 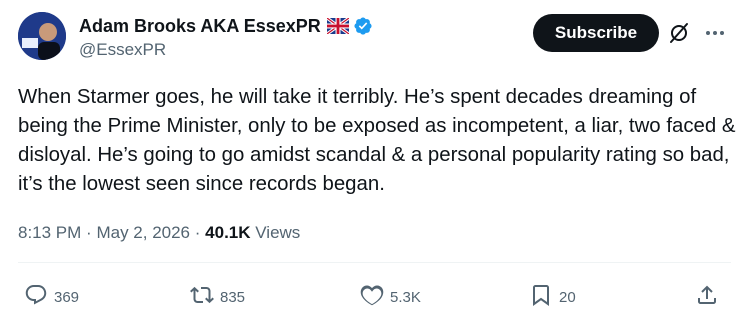 What do you see at coordinates (278, 232) in the screenshot?
I see `views-label: Views` at bounding box center [278, 232].